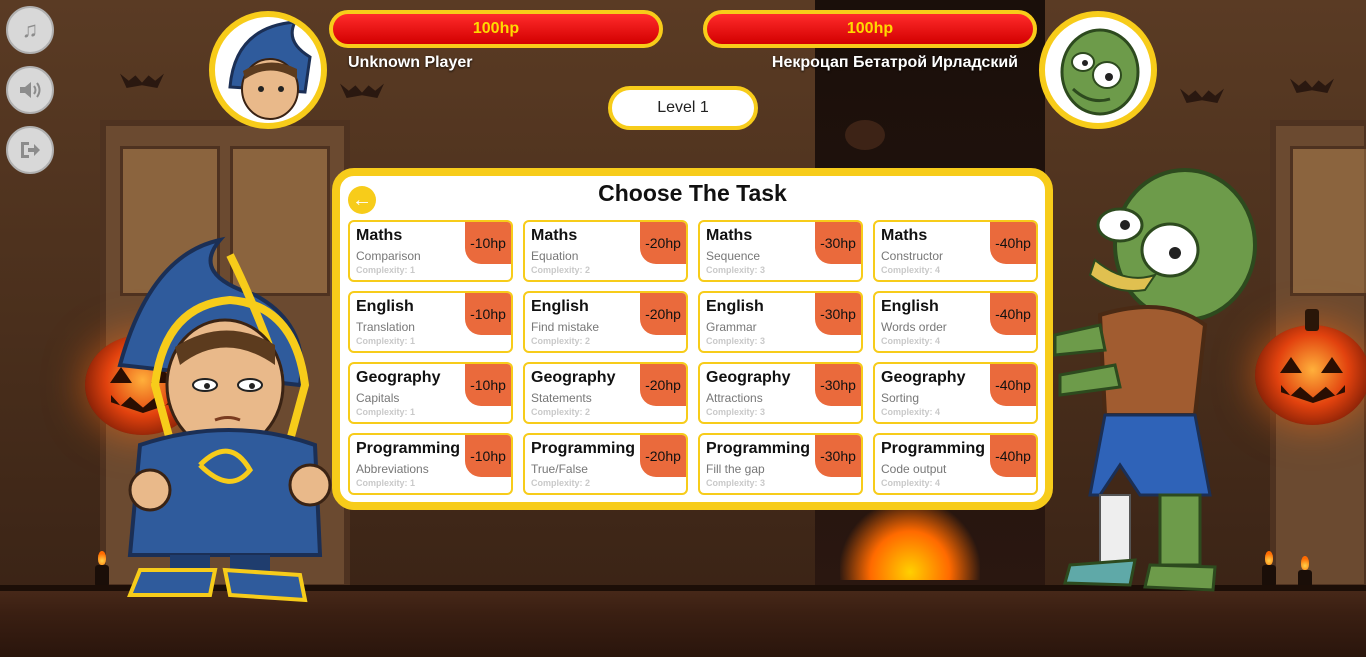 Image resolution: width=1366 pixels, height=657 pixels. What do you see at coordinates (268, 70) in the screenshot?
I see `player-avatar` at bounding box center [268, 70].